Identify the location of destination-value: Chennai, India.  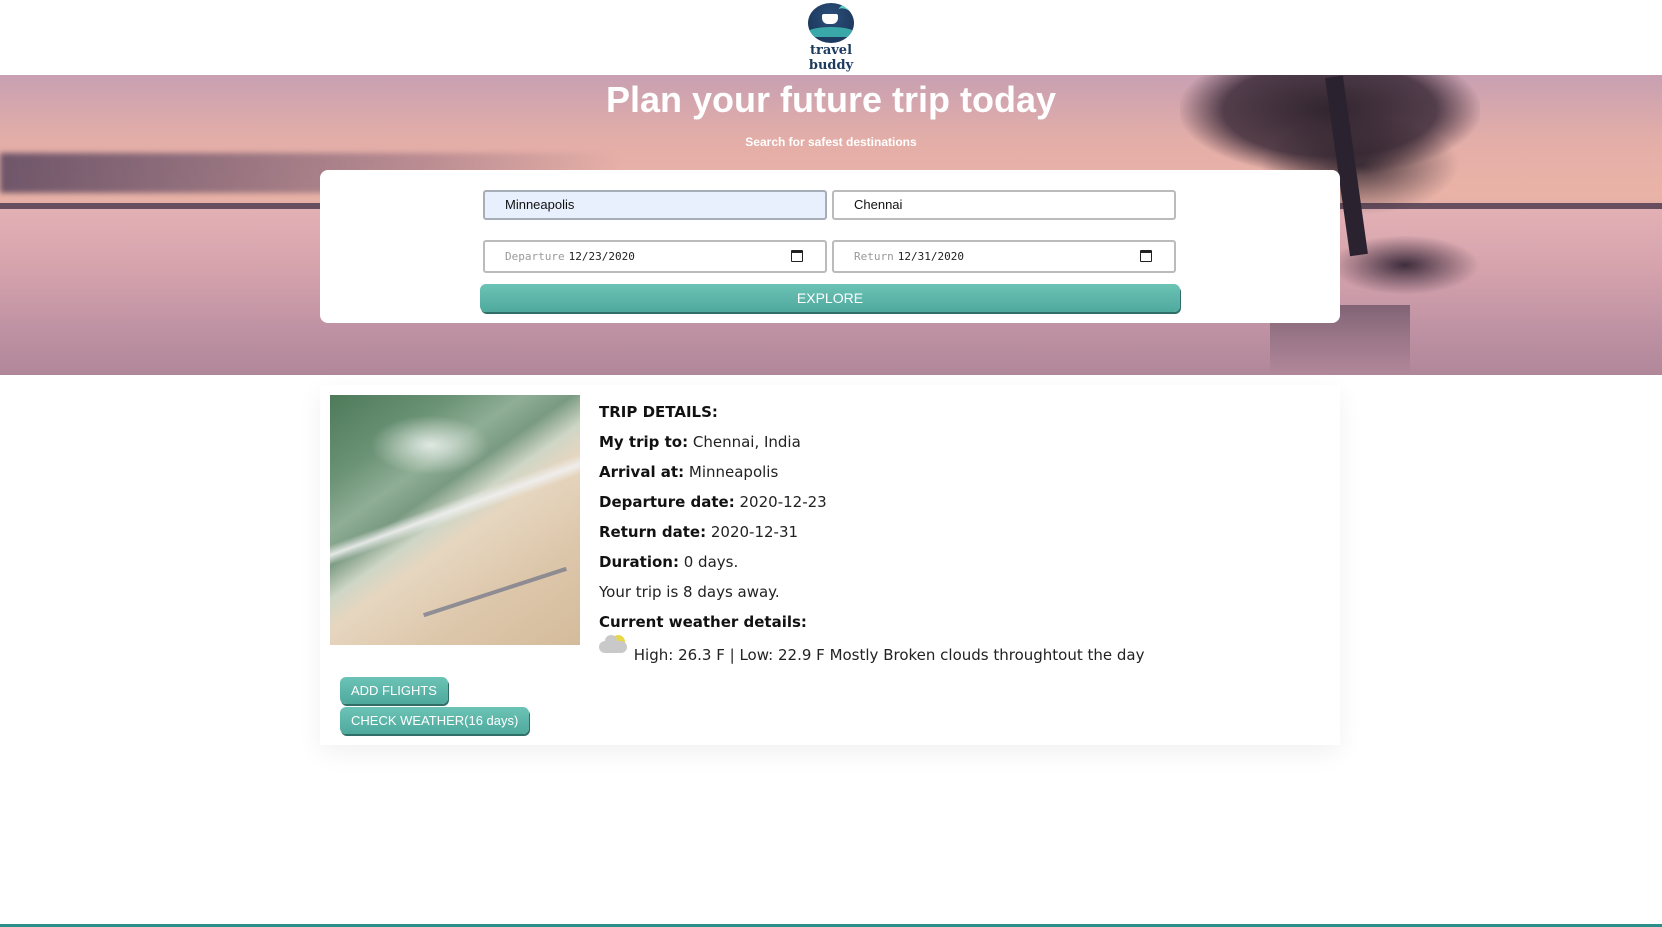
(746, 442).